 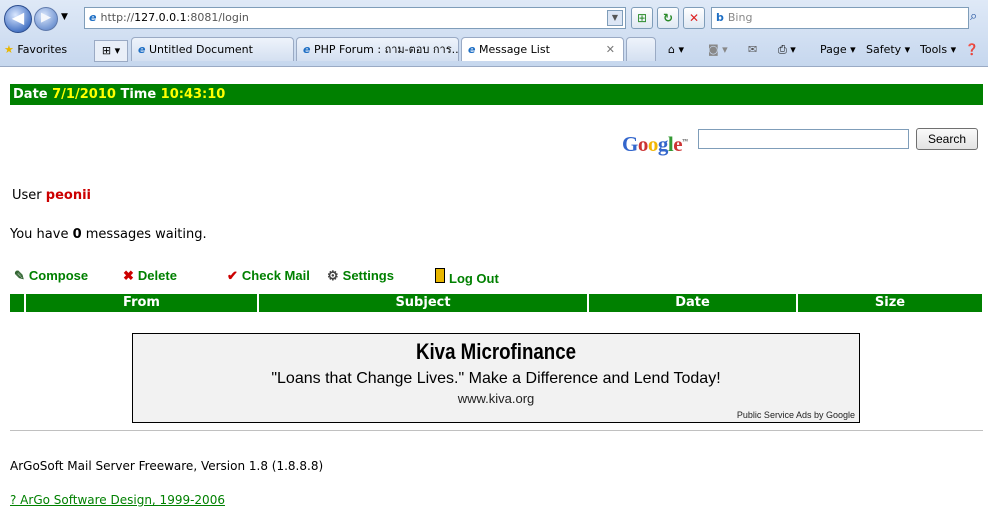 I want to click on check-mail-button: ✔ Check Mail, so click(x=268, y=276).